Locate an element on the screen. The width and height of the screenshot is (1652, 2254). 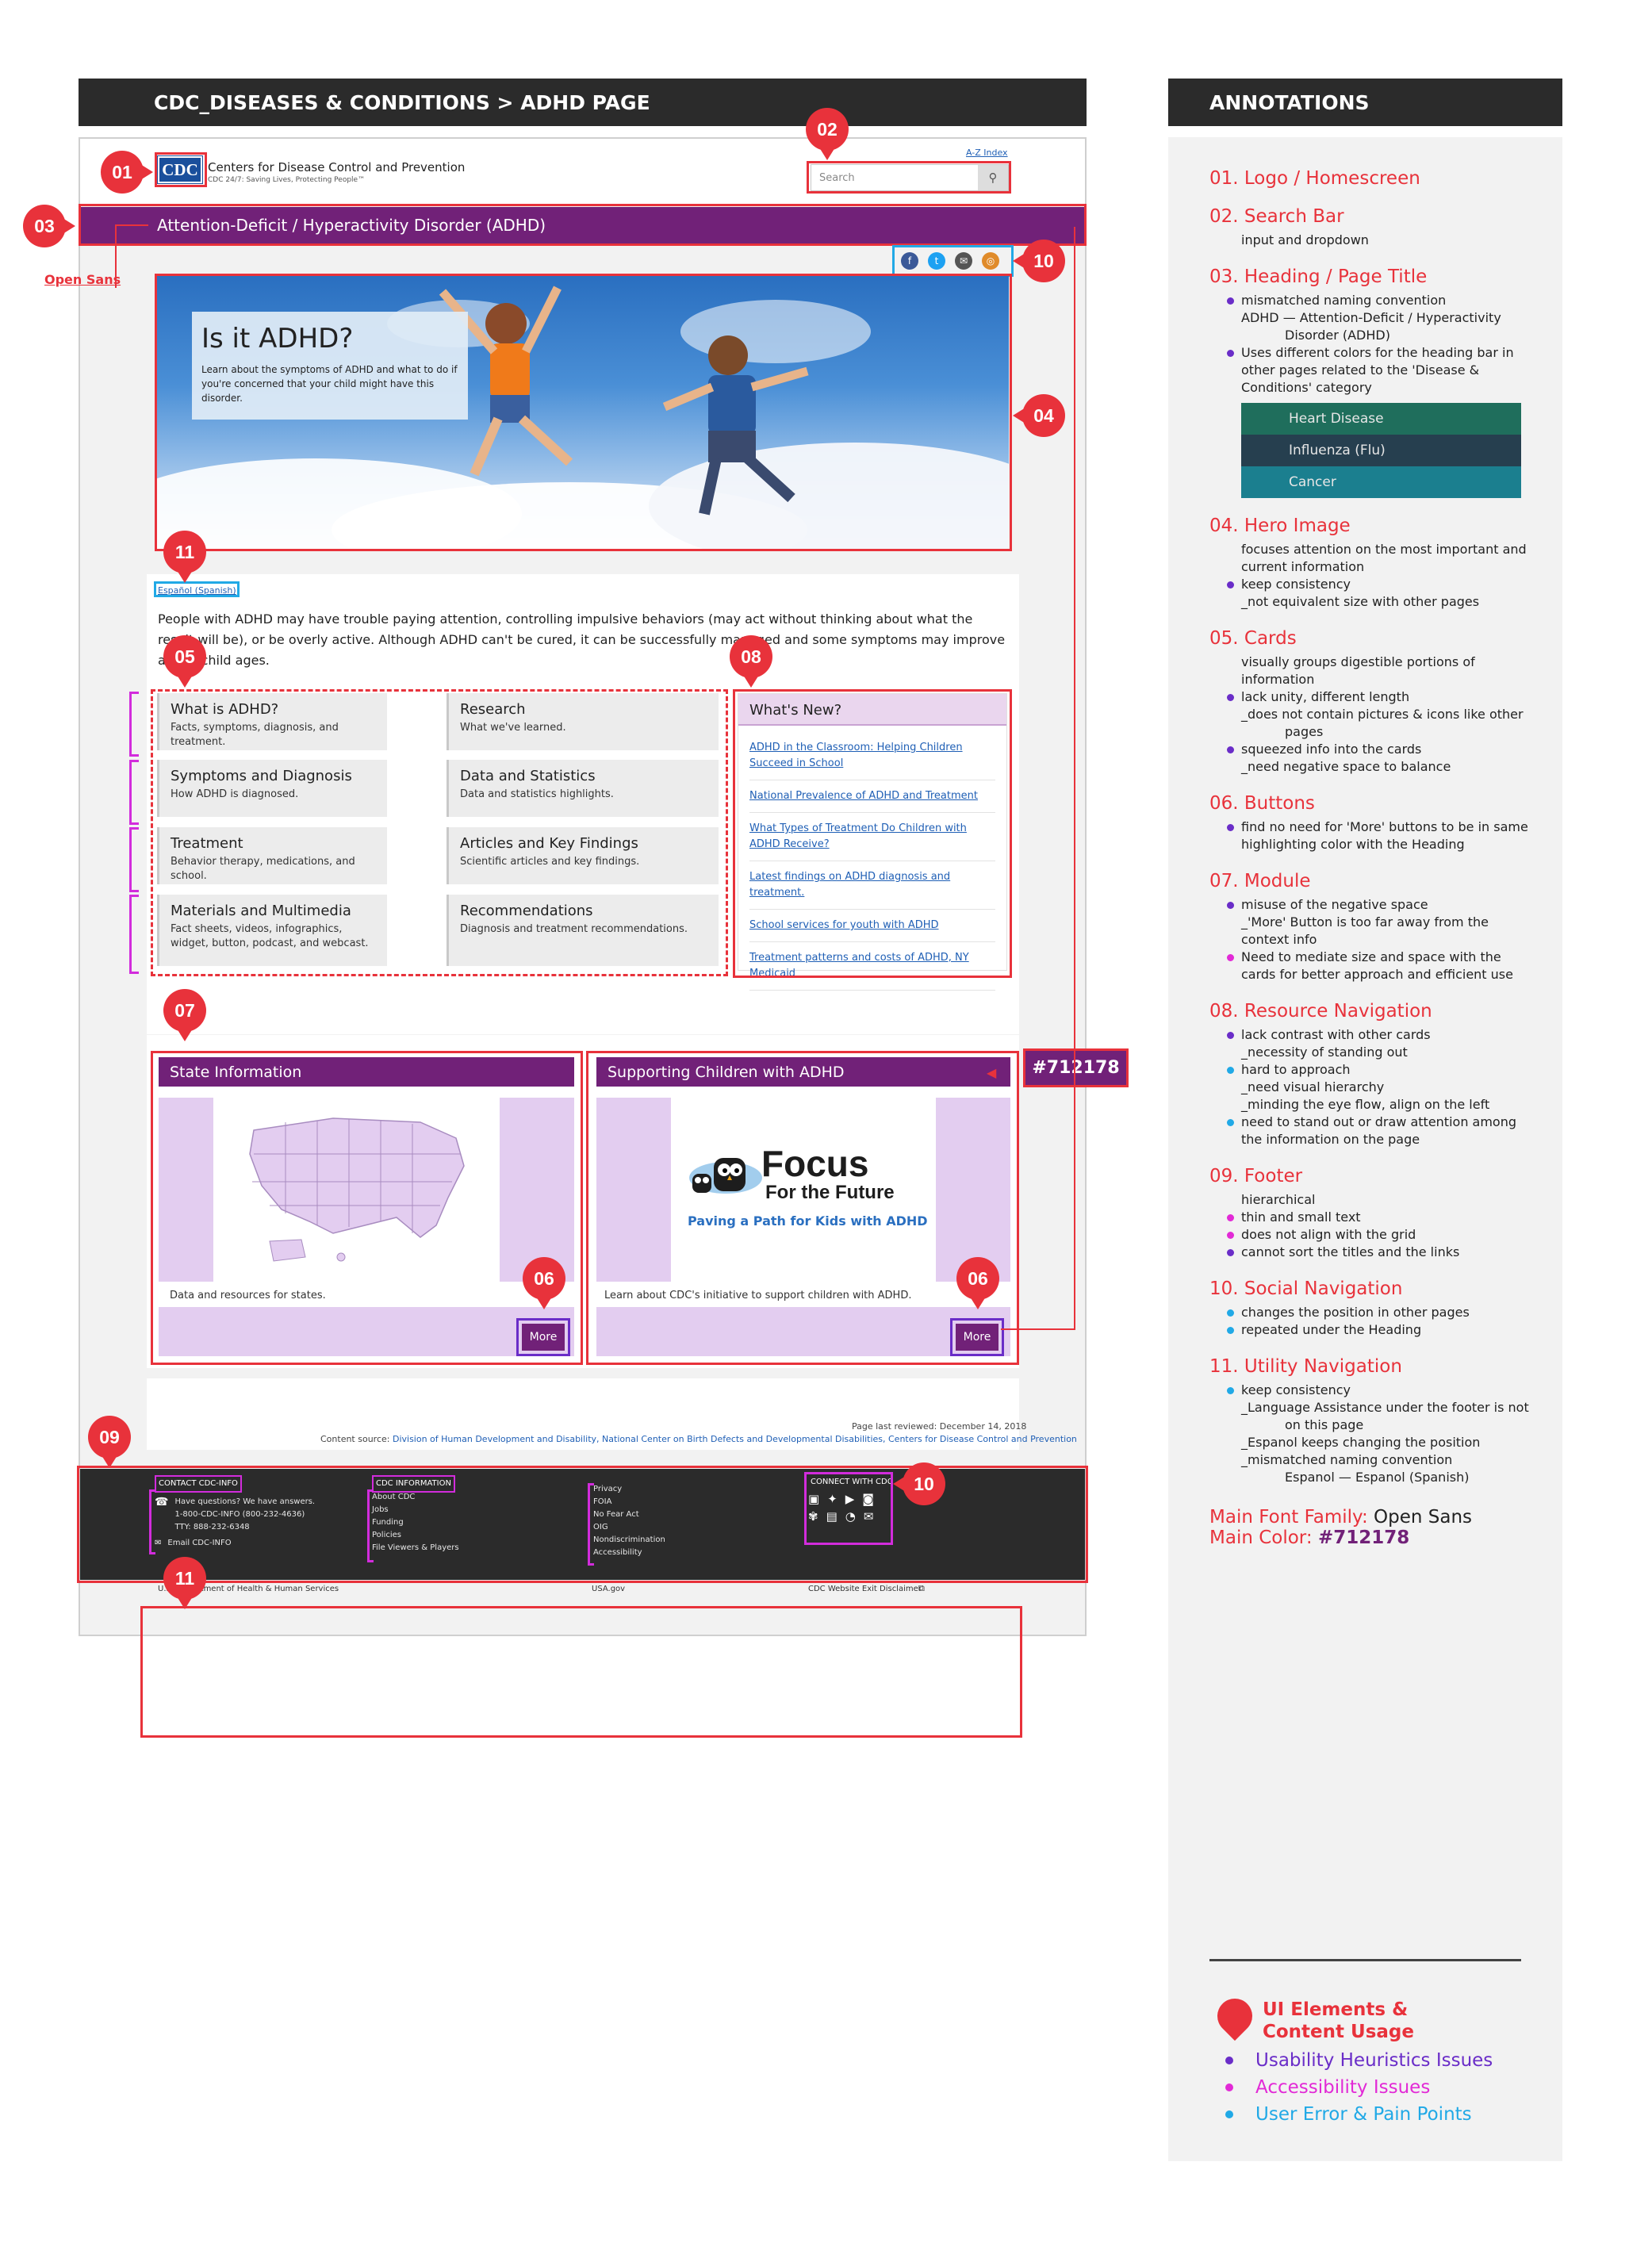
footer-link: Jobs is located at coordinates (415, 1510).